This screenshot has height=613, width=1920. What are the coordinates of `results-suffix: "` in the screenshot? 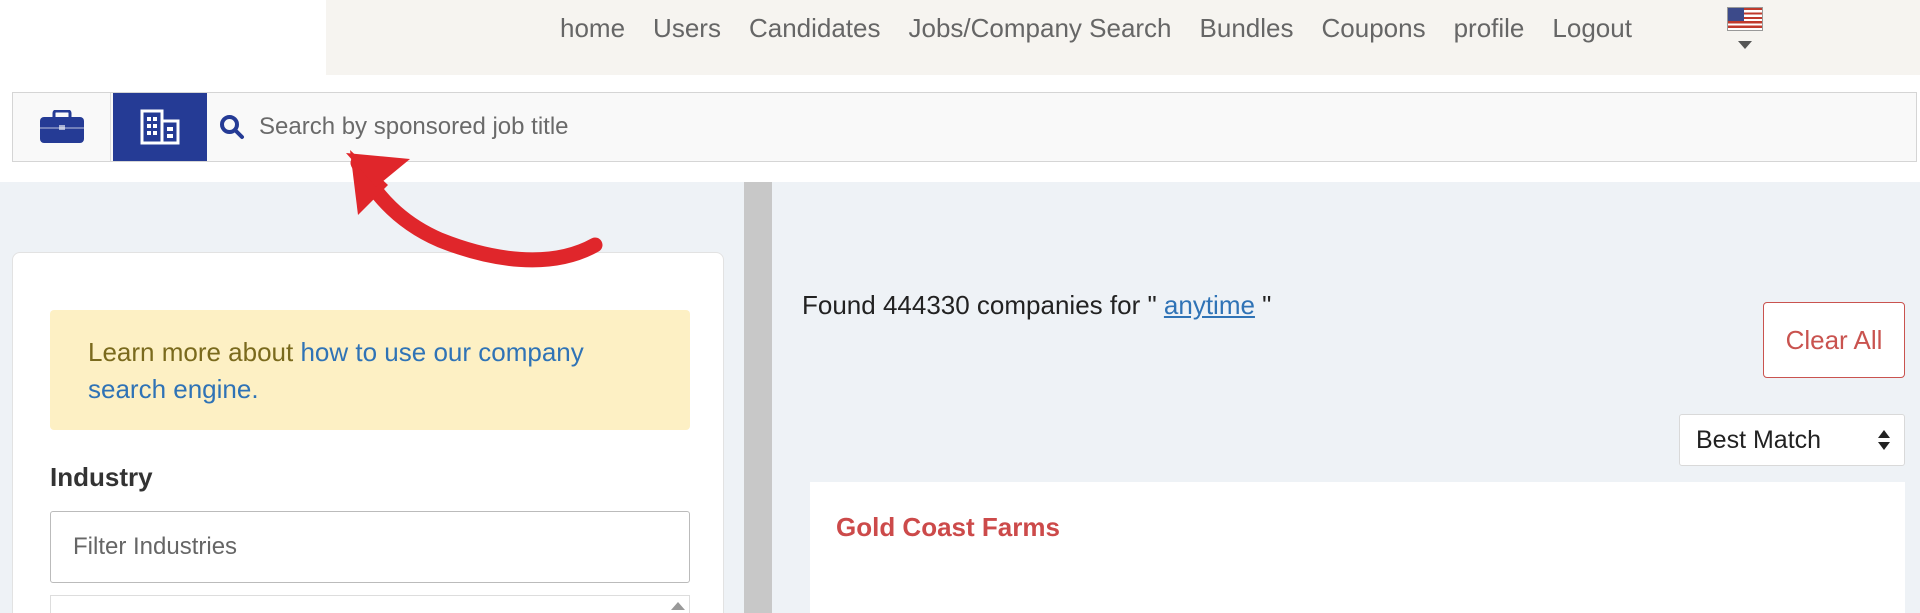 It's located at (1263, 305).